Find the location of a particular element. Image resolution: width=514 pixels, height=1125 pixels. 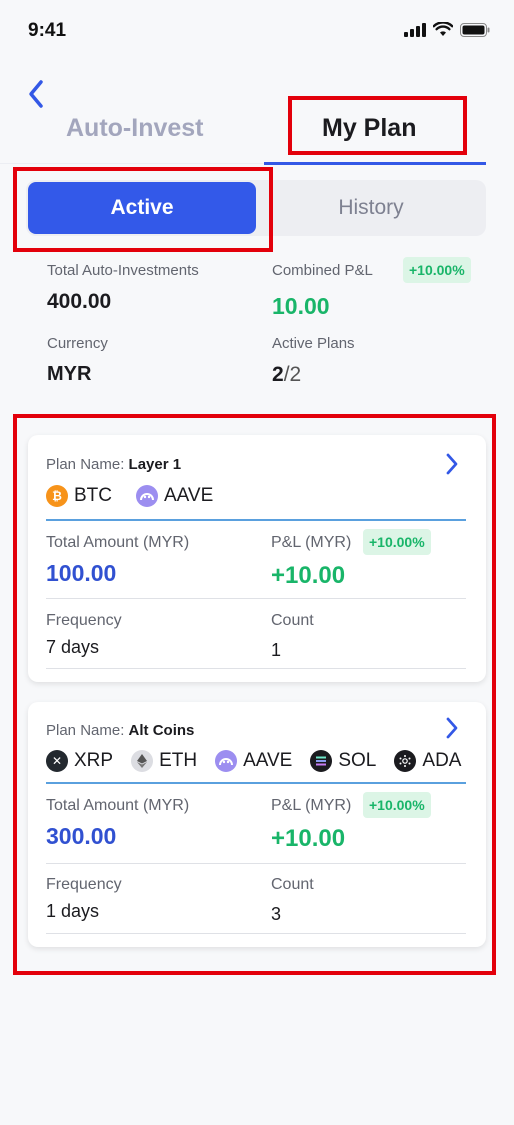

combined-pl-label: Combined P&L is located at coordinates (322, 270).